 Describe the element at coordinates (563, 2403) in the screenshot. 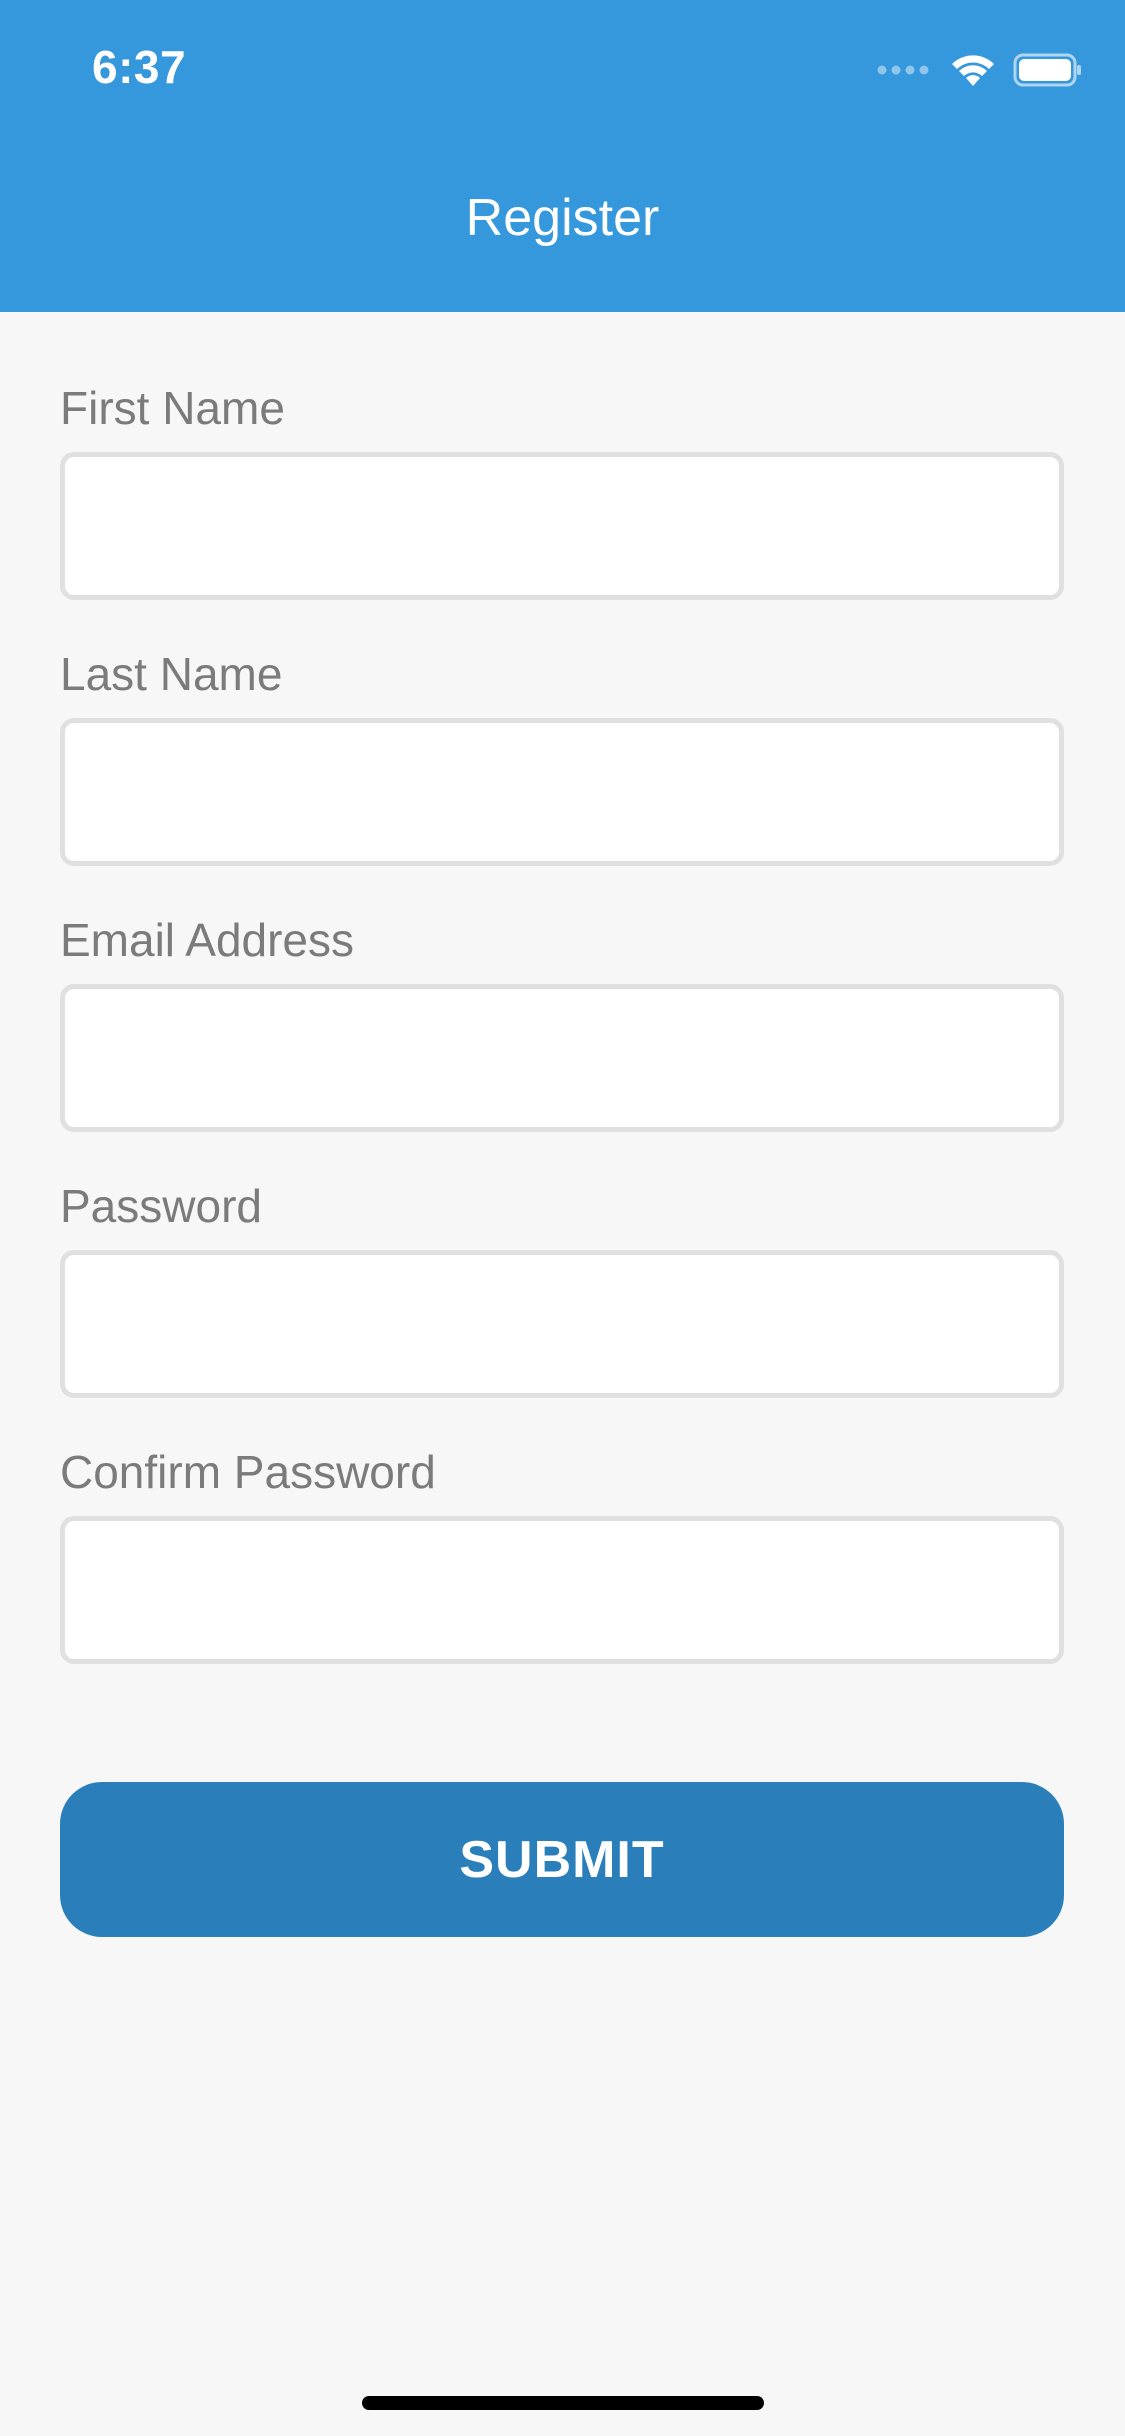

I see `home-indicator` at that location.